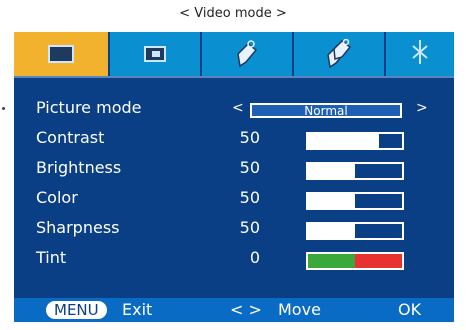  I want to click on brightness-slider, so click(355, 171).